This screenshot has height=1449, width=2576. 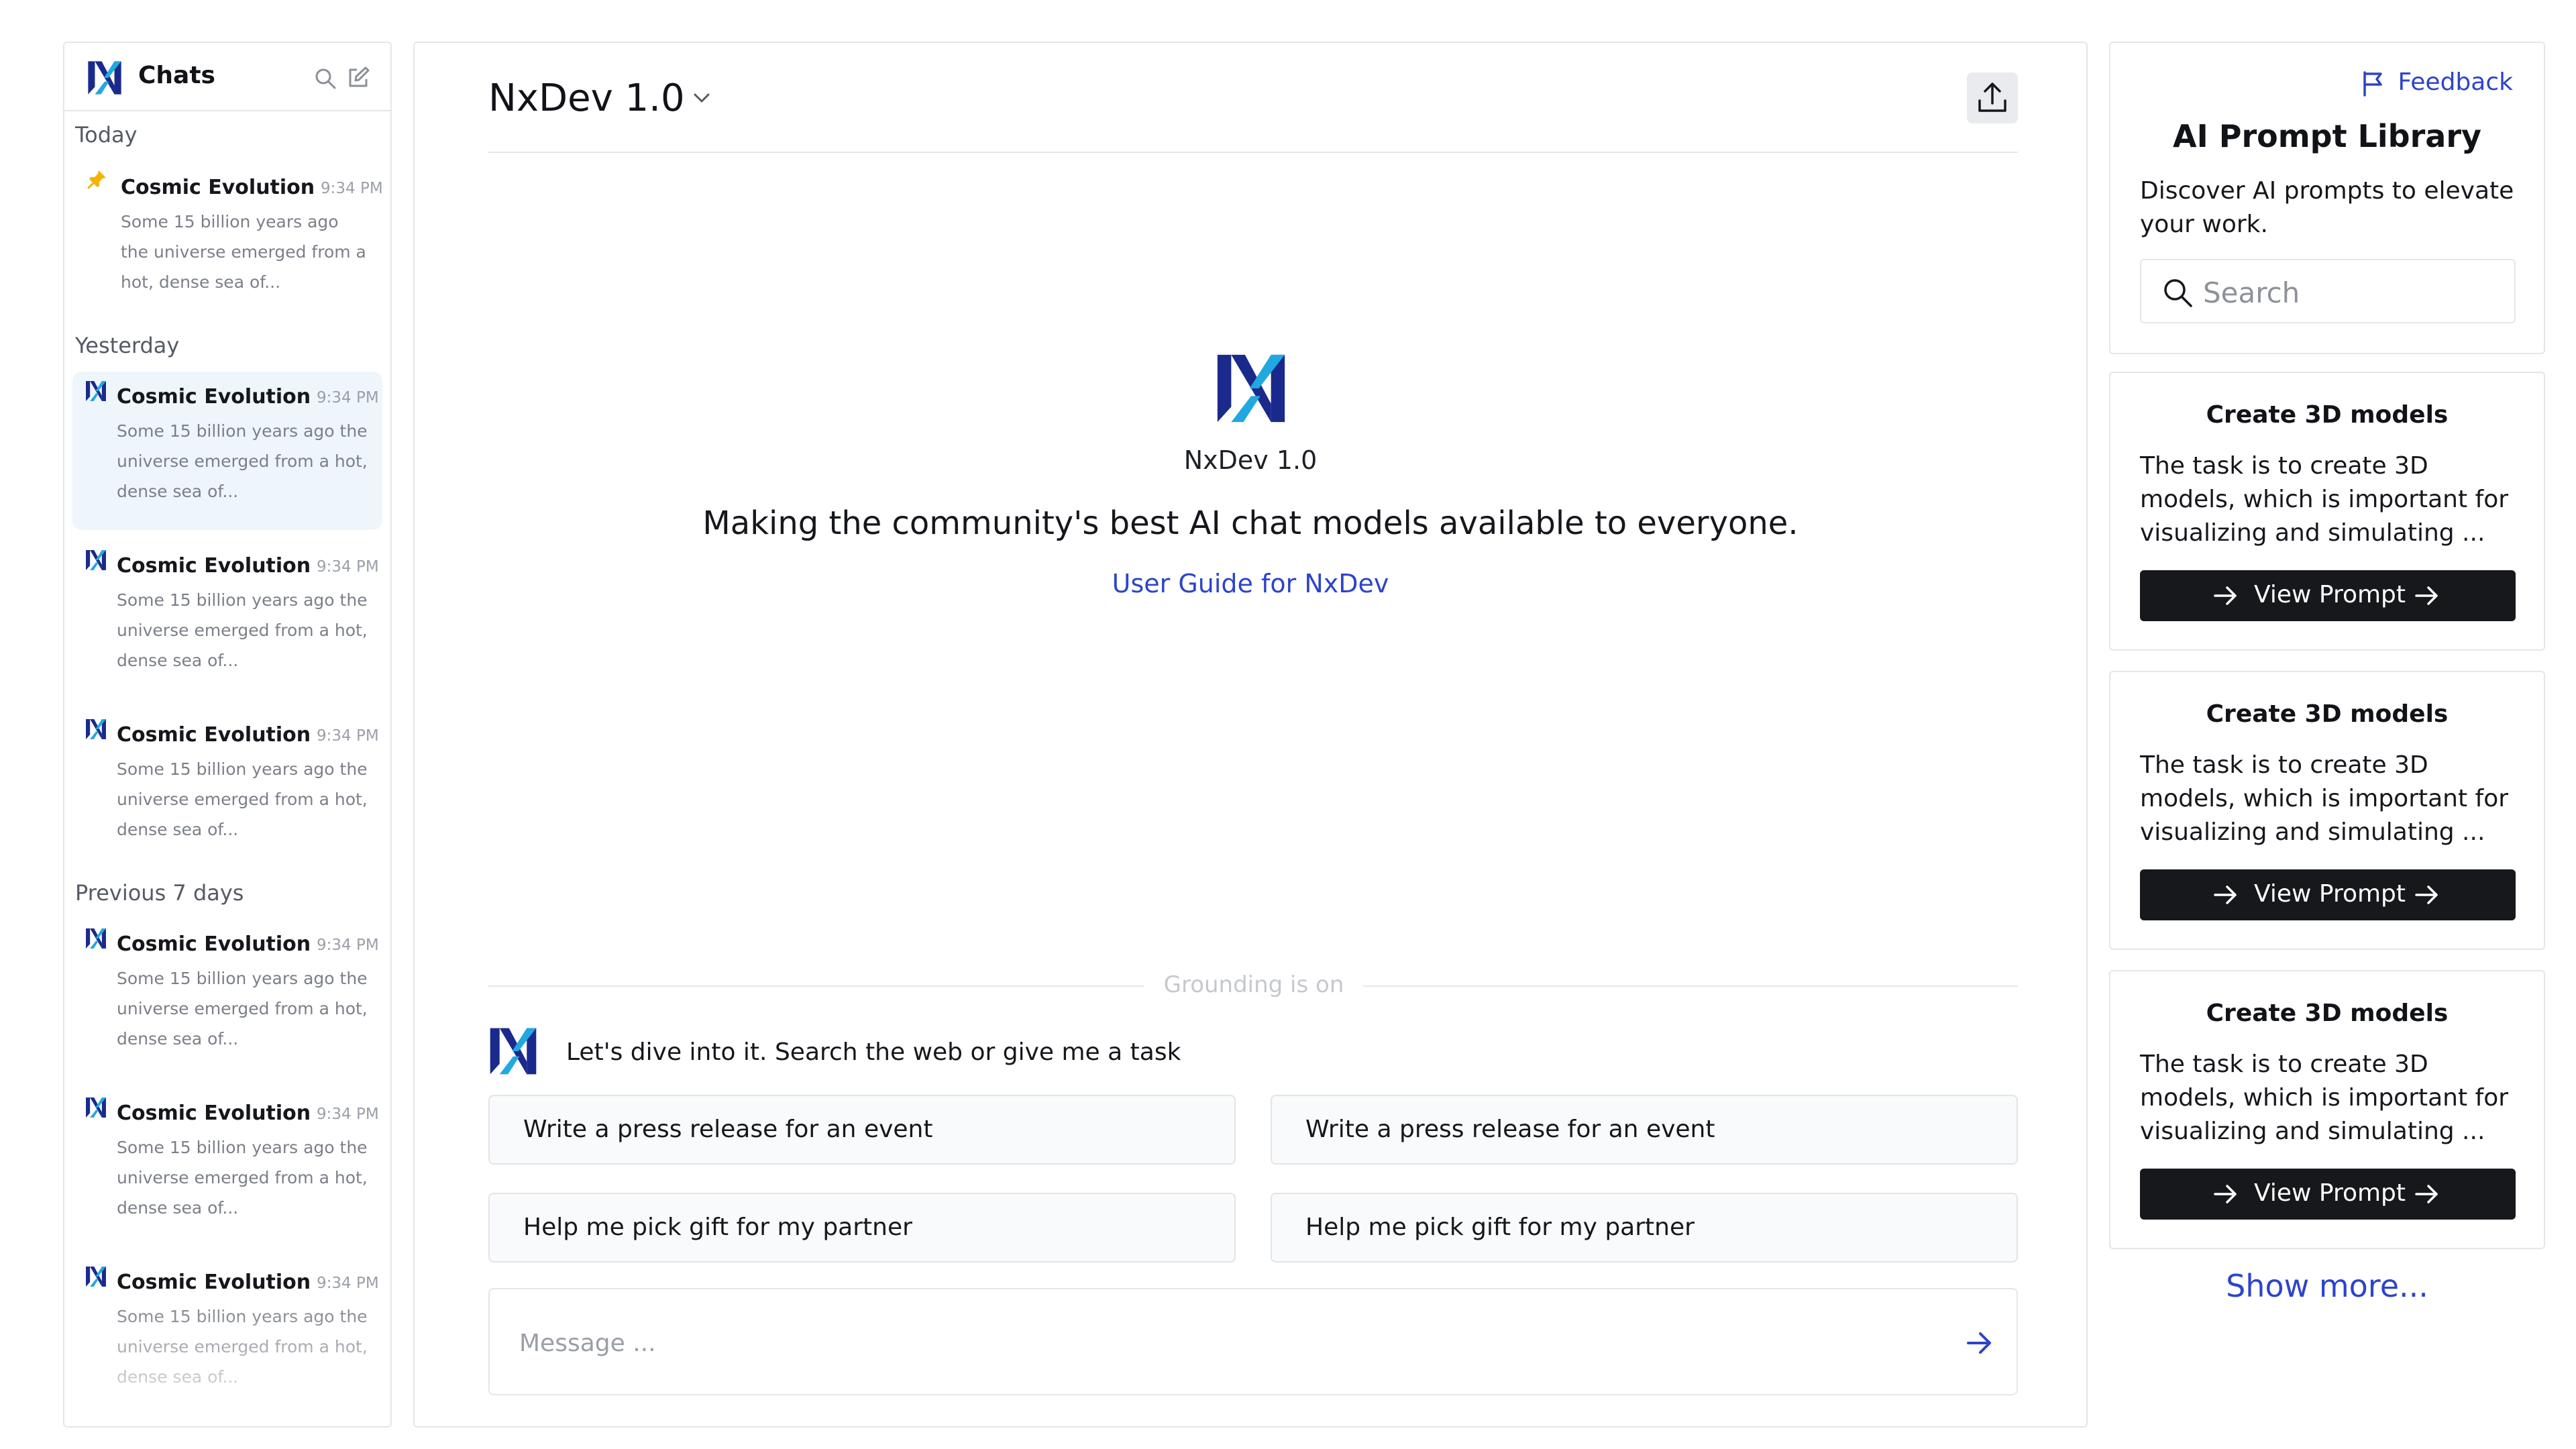 What do you see at coordinates (159, 893) in the screenshot?
I see `section-label-previous-7-days: Previous 7 days` at bounding box center [159, 893].